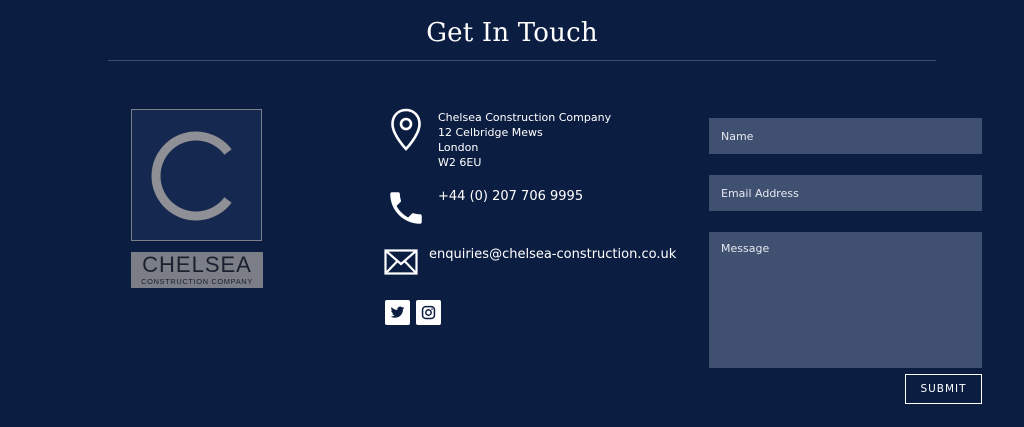 This screenshot has height=427, width=1024. I want to click on map-pin-icon, so click(406, 129).